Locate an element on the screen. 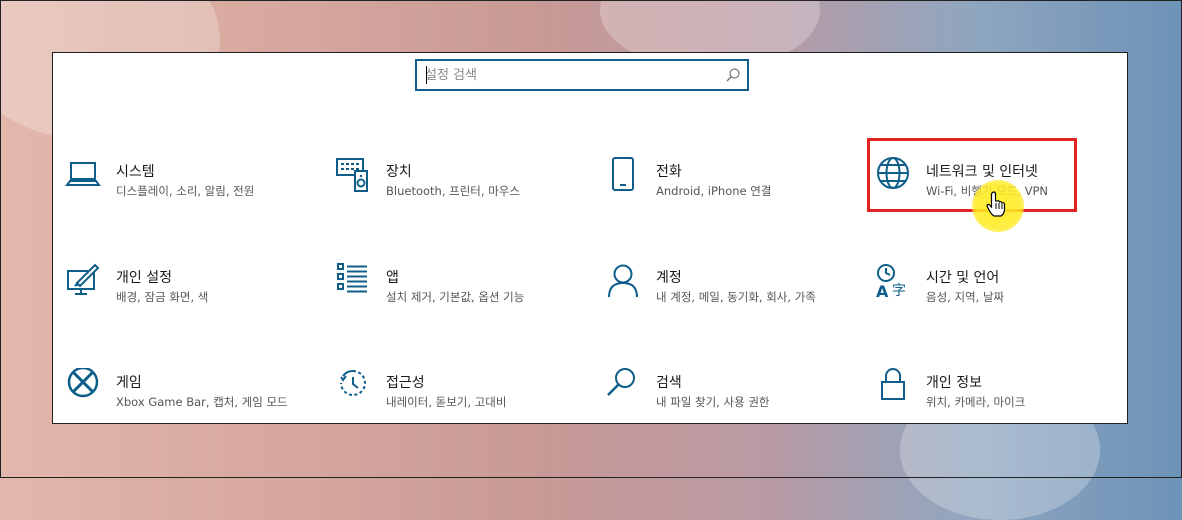 The height and width of the screenshot is (520, 1182). tile-accounts: 계정 내 계정, 메일, 동기화, 회사, 가족 is located at coordinates (713, 298).